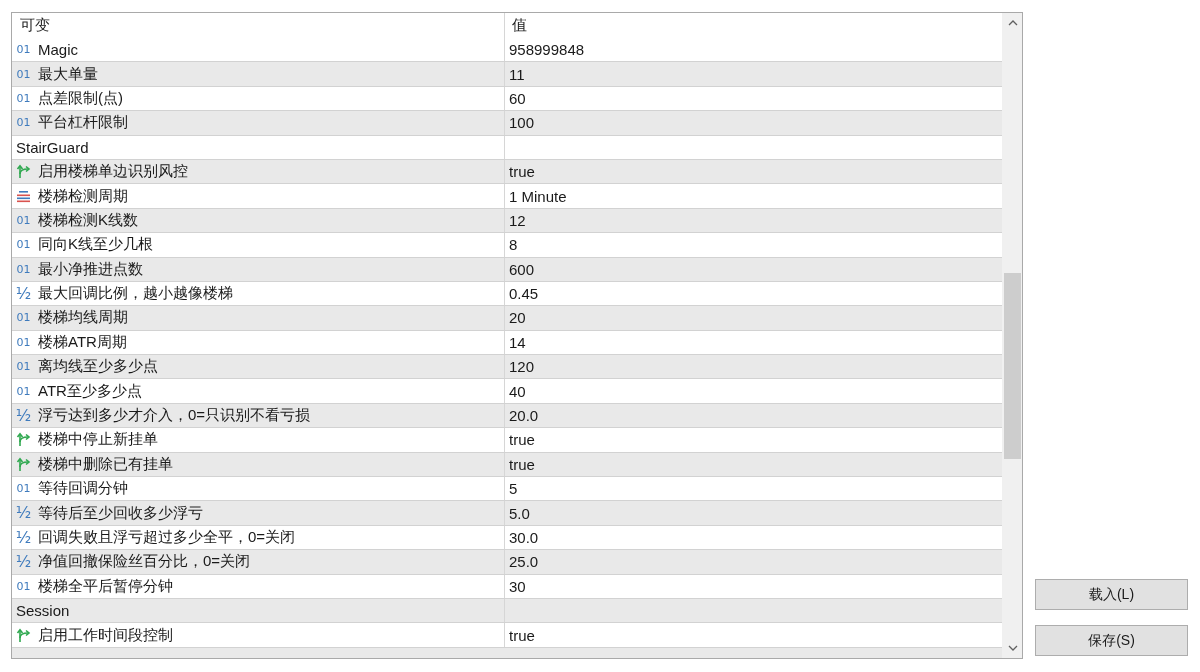 The width and height of the screenshot is (1200, 672). What do you see at coordinates (507, 367) in the screenshot?
I see `parameter-row: 01 离均线至少多少点 120` at bounding box center [507, 367].